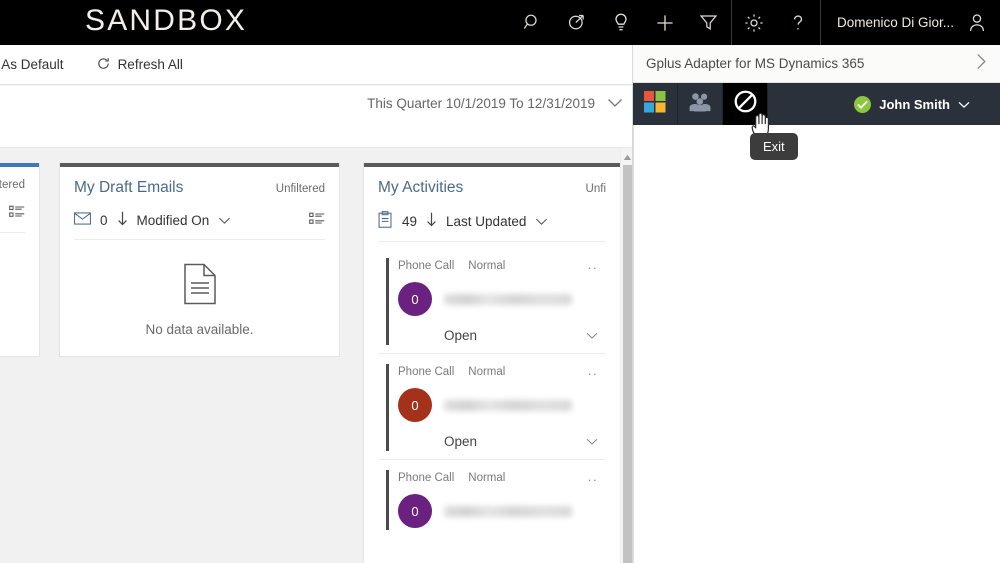 The width and height of the screenshot is (1000, 563). Describe the element at coordinates (300, 189) in the screenshot. I see `card-unfiltered-label: Unfiltered` at that location.